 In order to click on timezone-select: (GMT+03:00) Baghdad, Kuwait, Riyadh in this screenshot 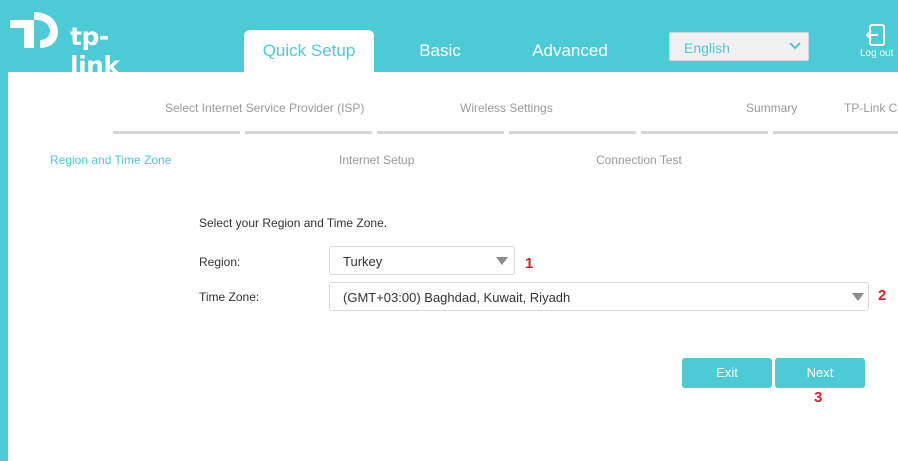, I will do `click(599, 296)`.